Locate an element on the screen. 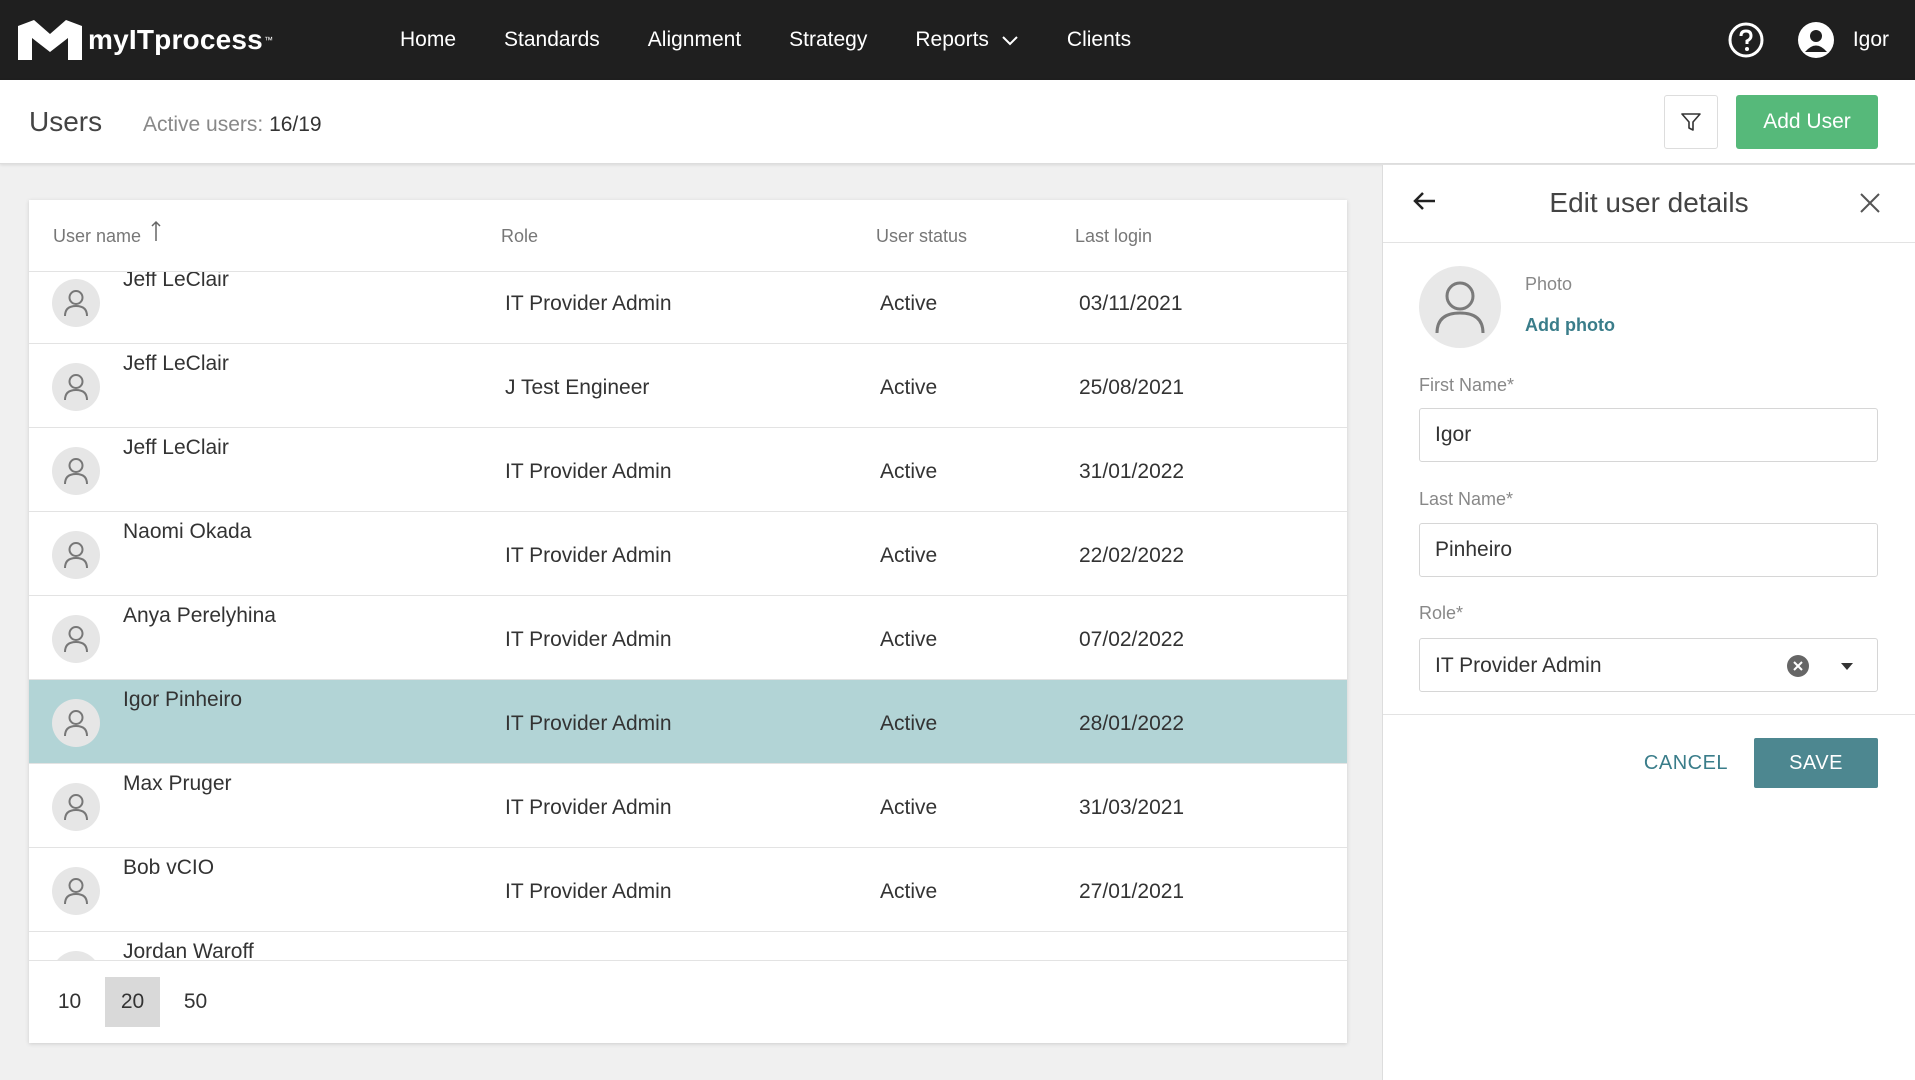 Image resolution: width=1915 pixels, height=1080 pixels. column-header-last-login: Last login is located at coordinates (1113, 236).